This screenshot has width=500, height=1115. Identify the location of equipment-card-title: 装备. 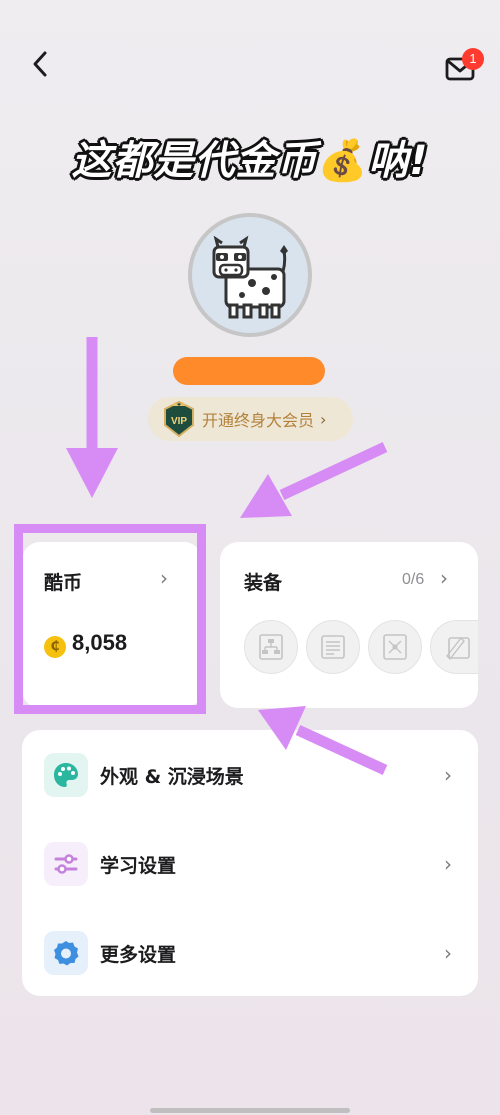
(263, 583).